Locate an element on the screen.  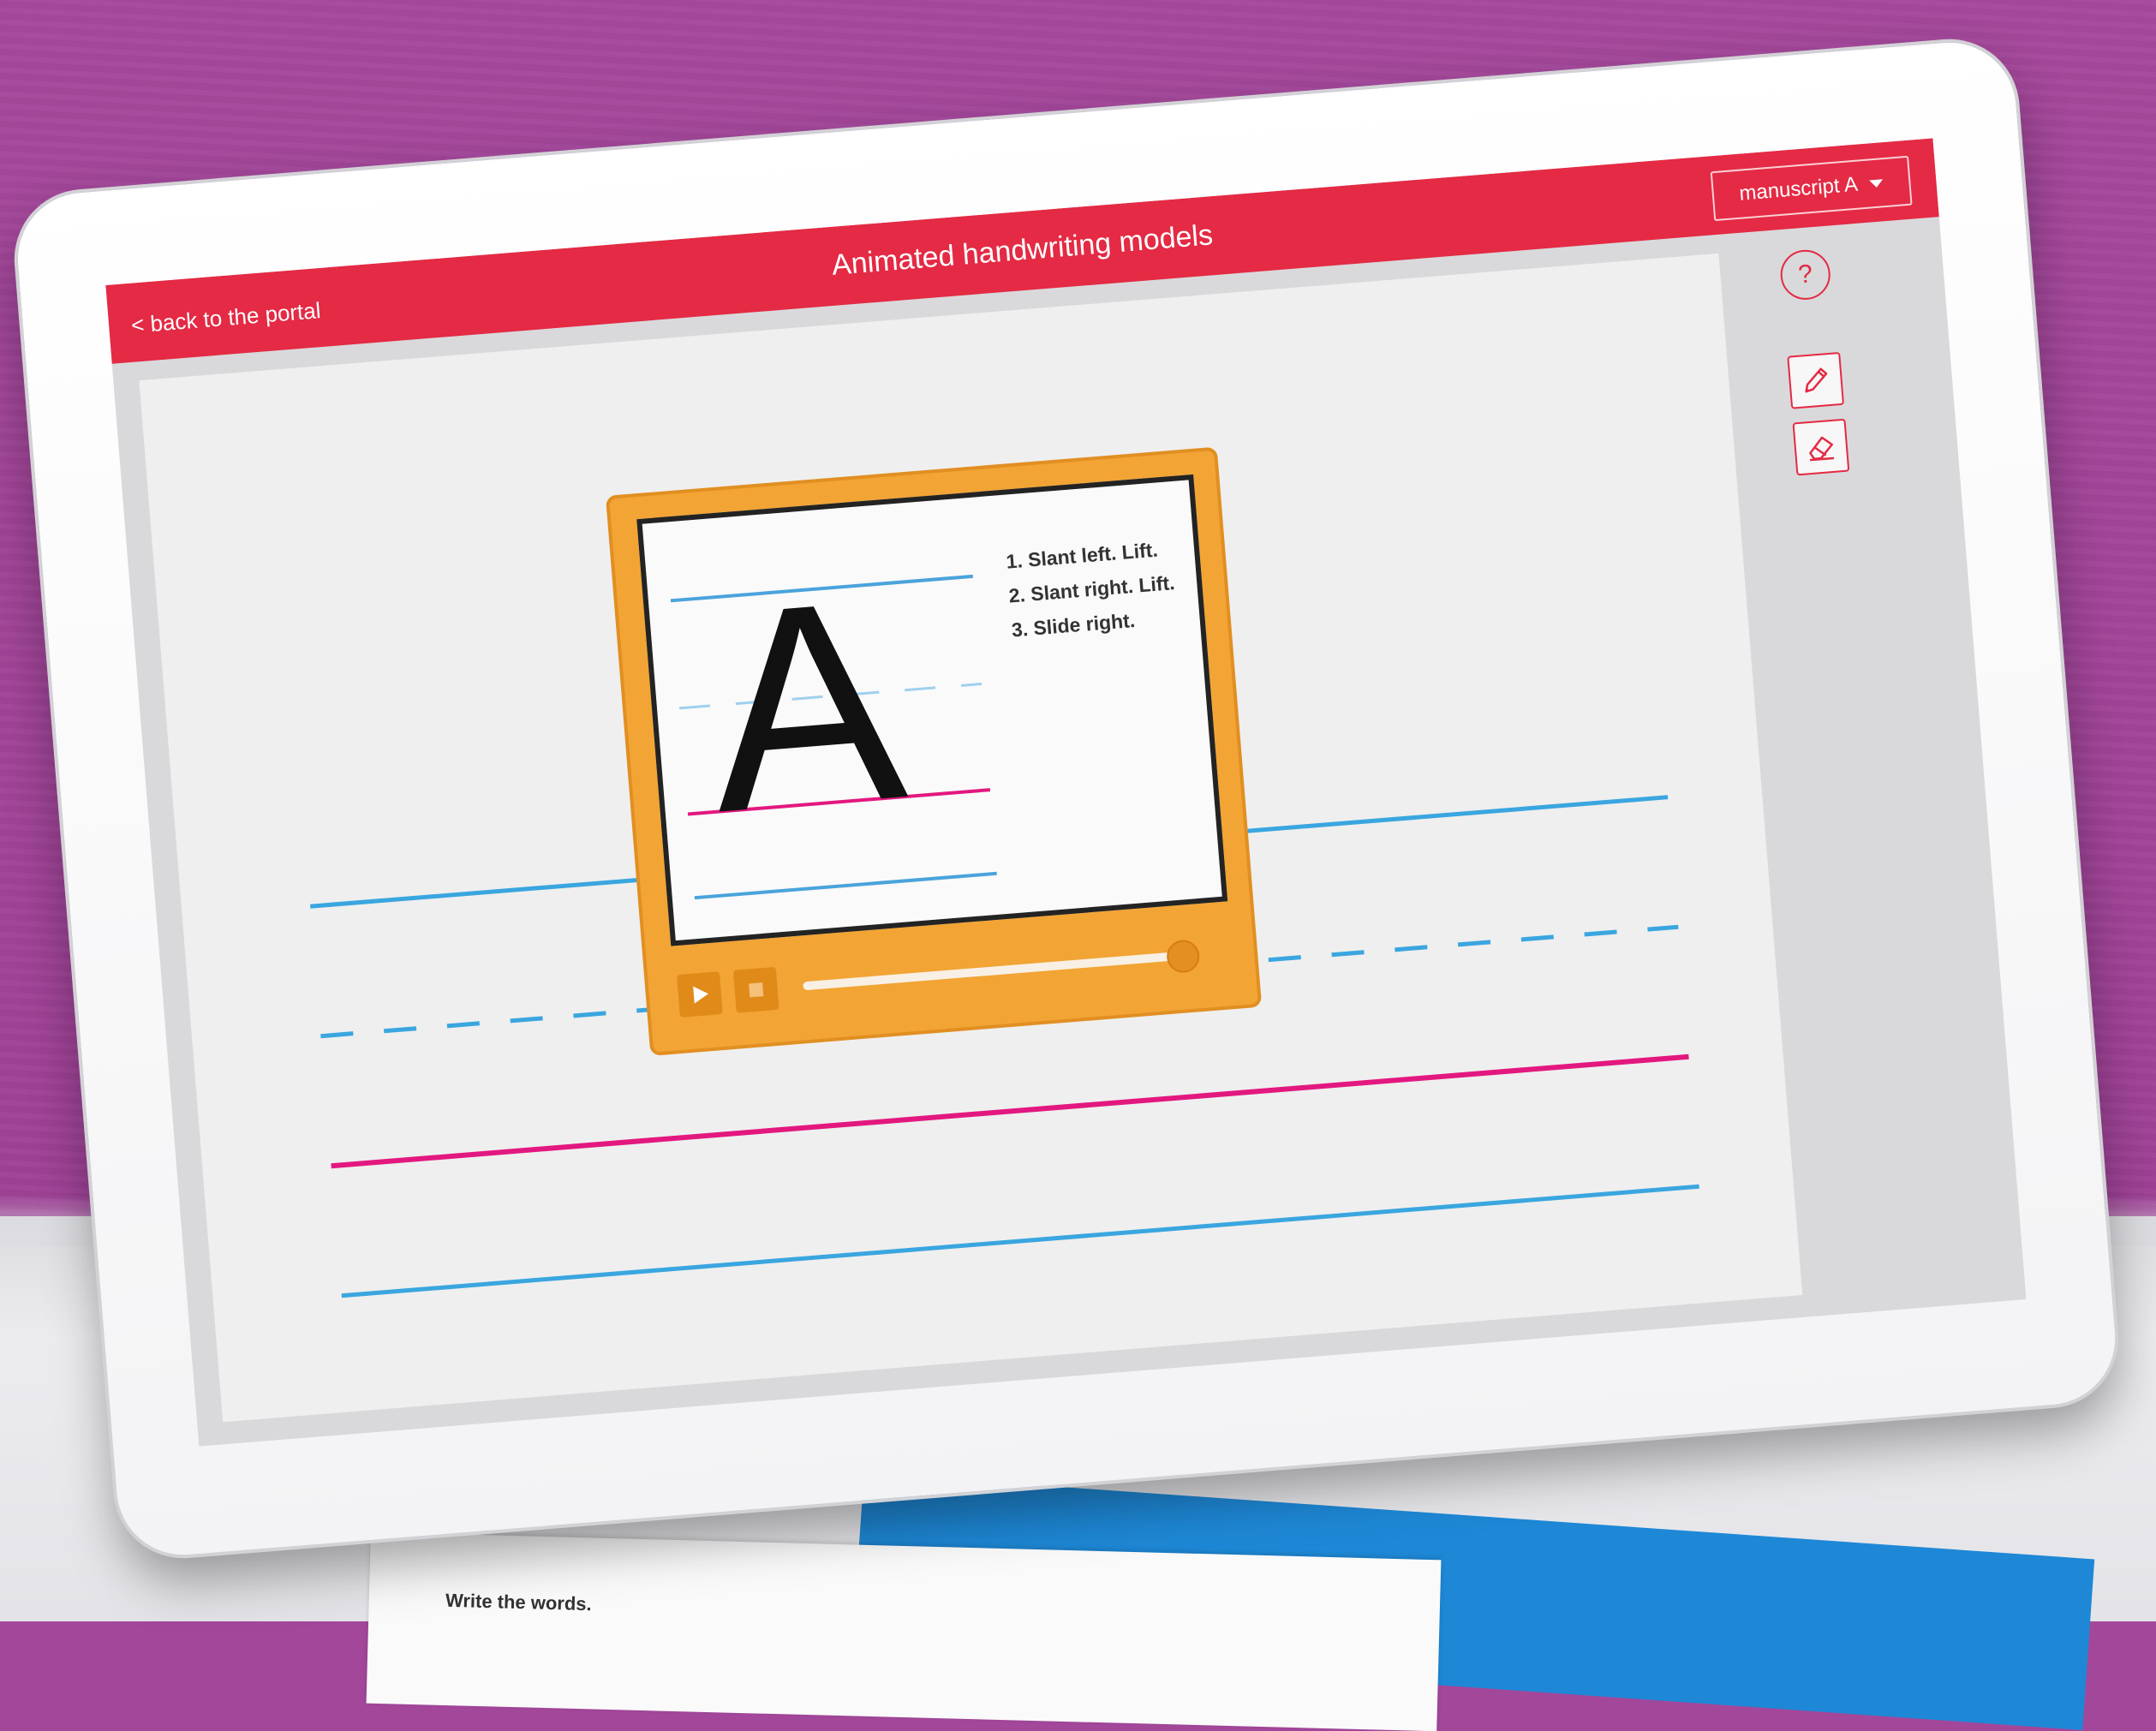
stop-icon is located at coordinates (756, 990).